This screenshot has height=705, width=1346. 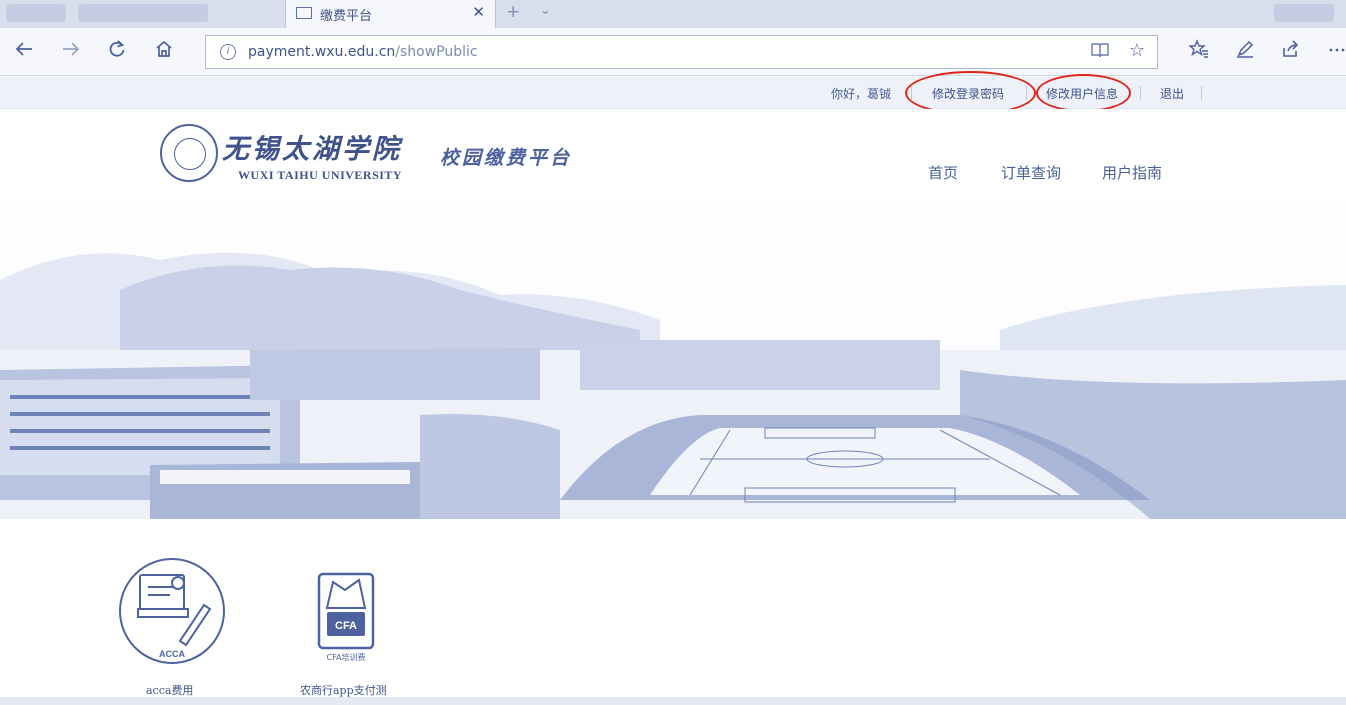 I want to click on close-tab-icon: ✕, so click(x=478, y=12).